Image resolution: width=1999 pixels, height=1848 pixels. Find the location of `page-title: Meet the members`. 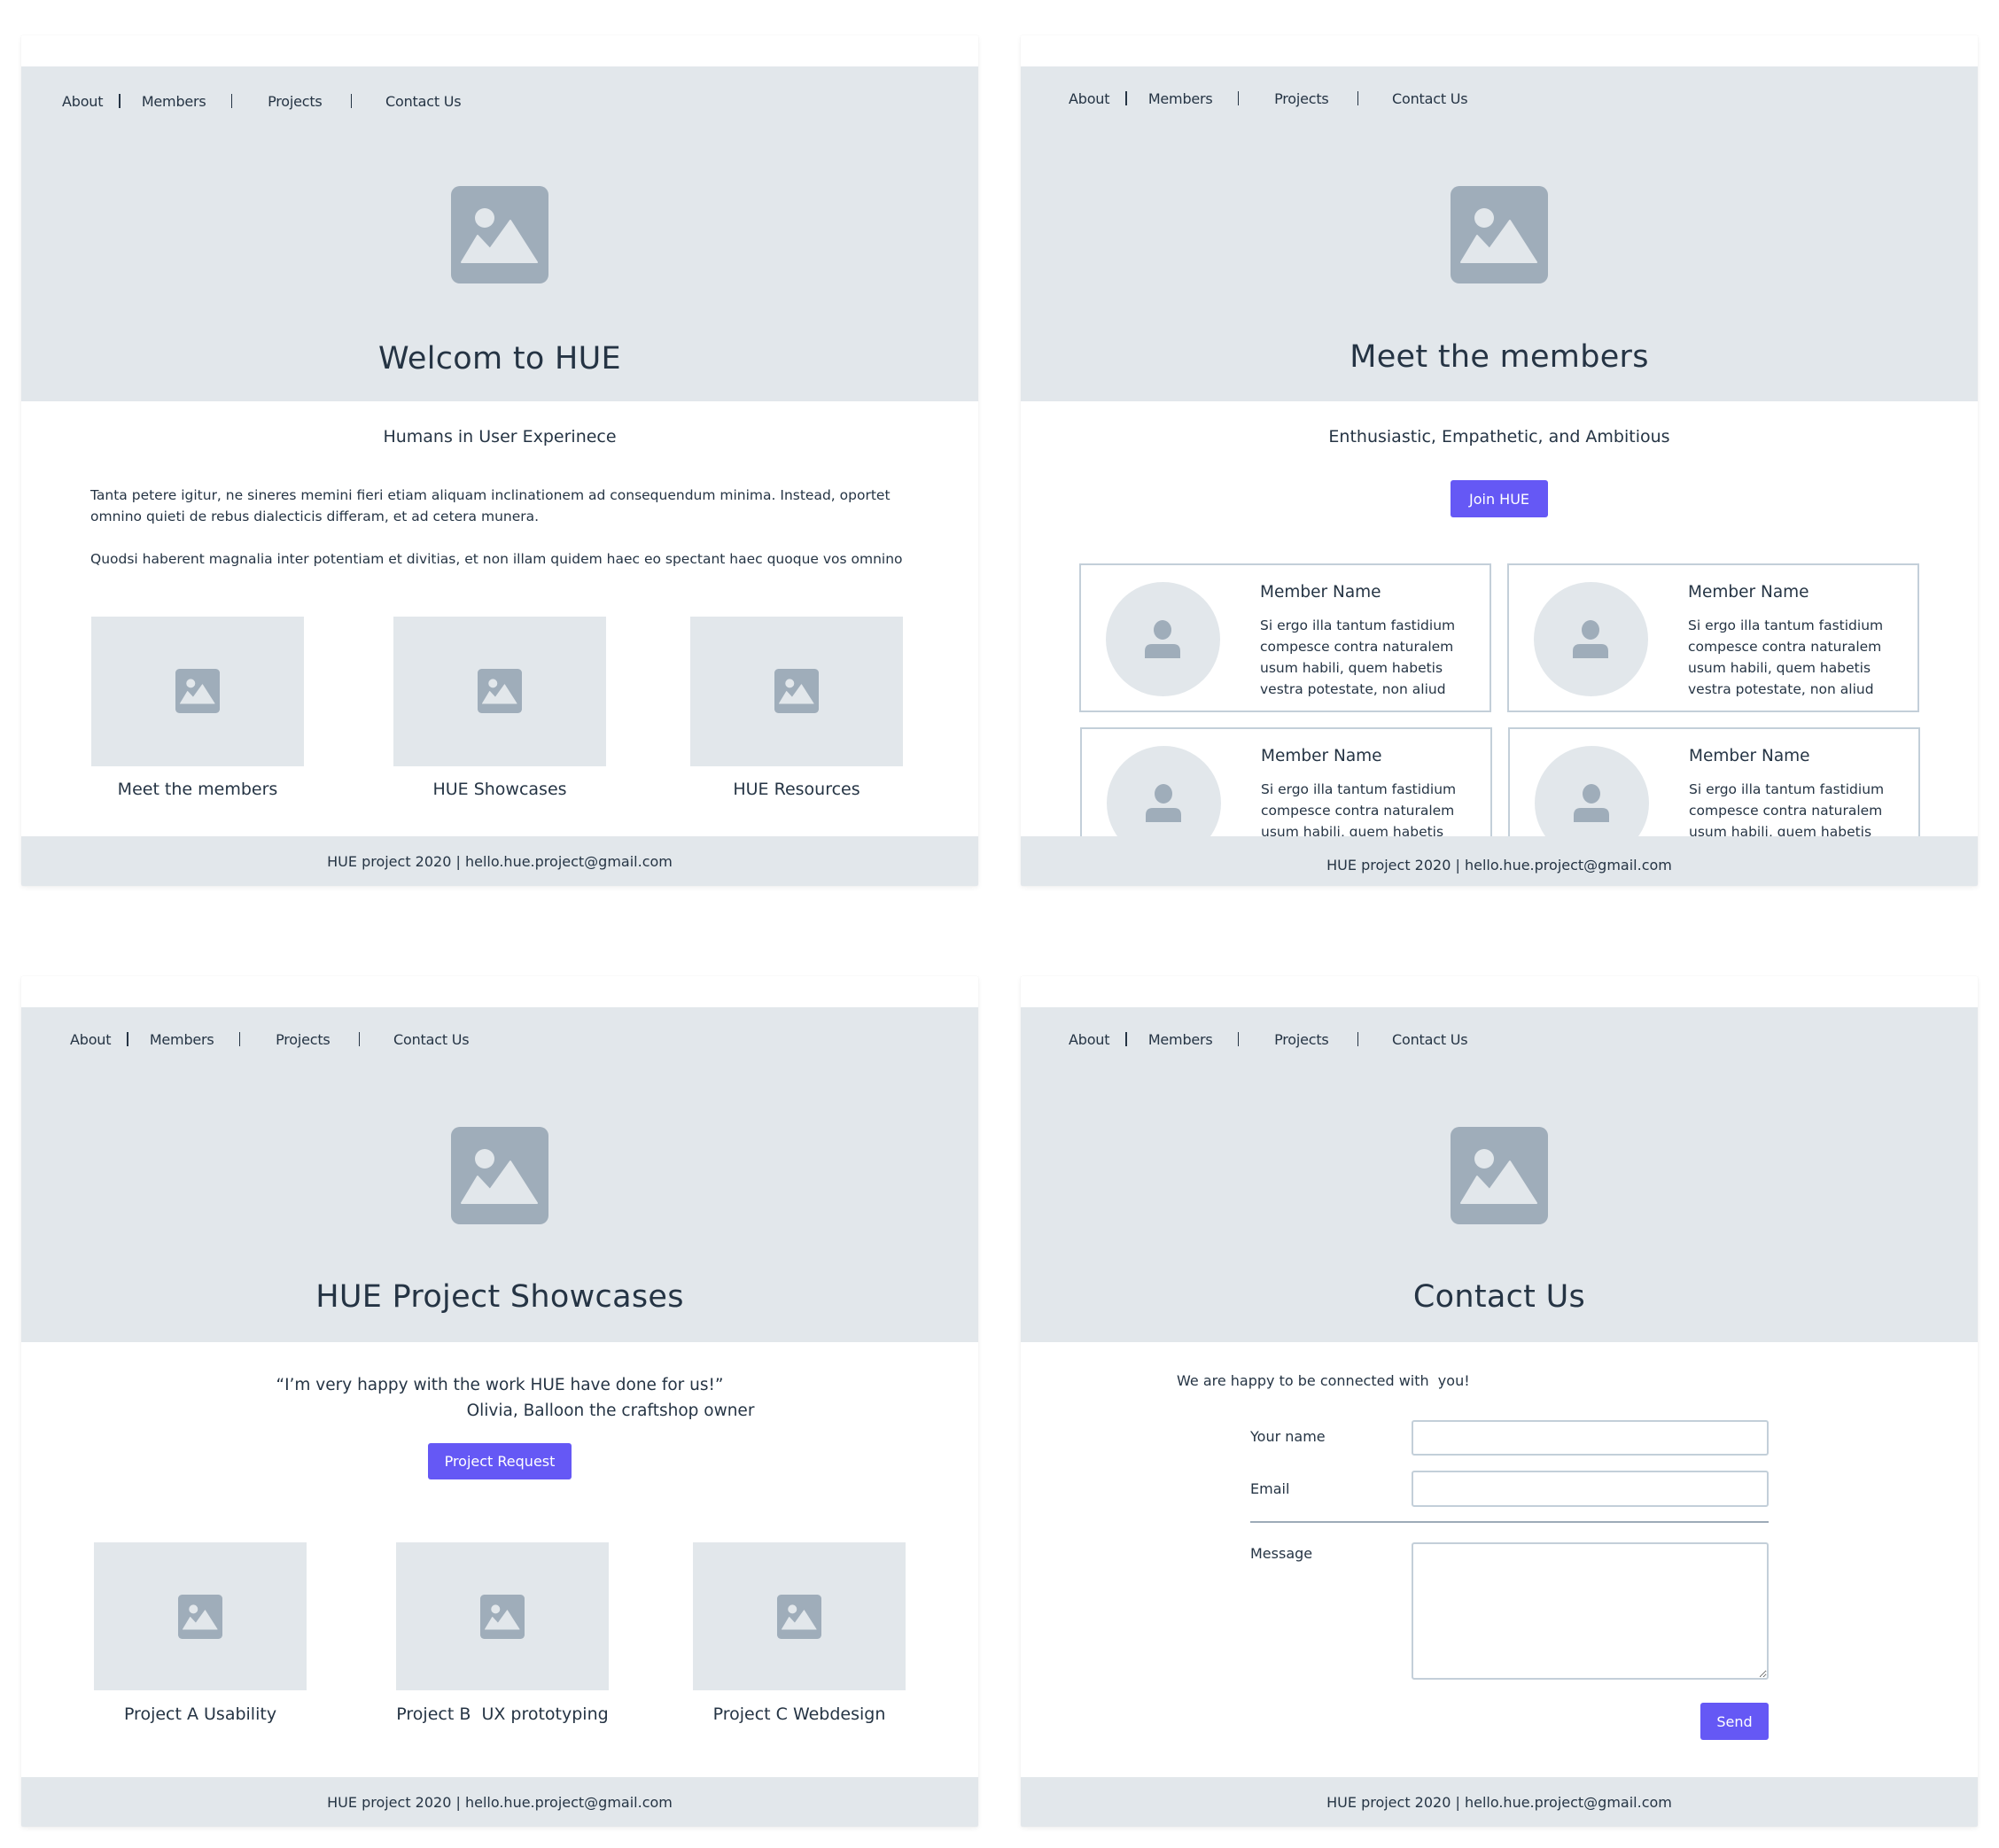

page-title: Meet the members is located at coordinates (1499, 357).